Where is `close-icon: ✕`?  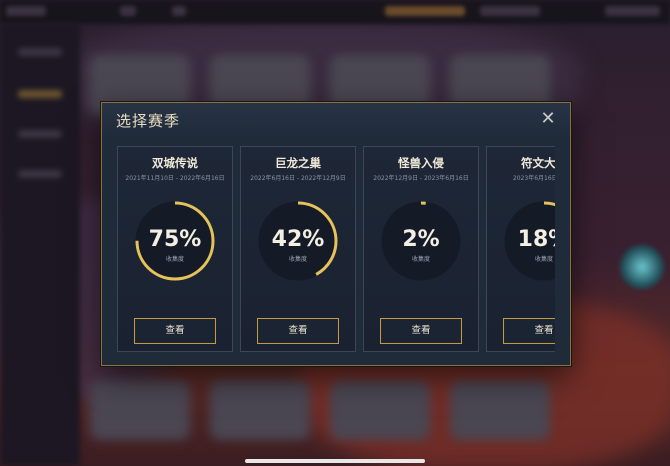
close-icon: ✕ is located at coordinates (548, 119).